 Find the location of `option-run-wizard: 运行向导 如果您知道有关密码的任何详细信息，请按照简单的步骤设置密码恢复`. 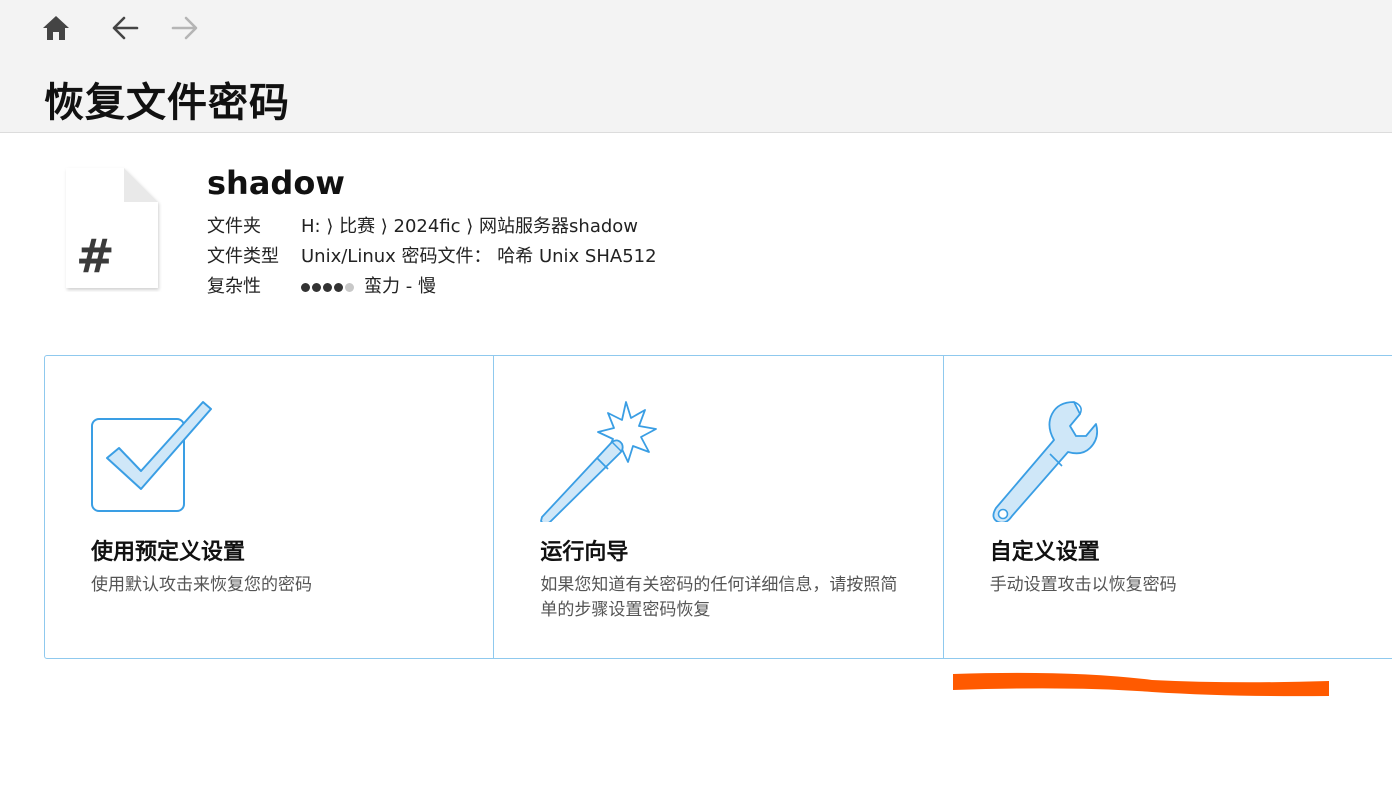

option-run-wizard: 运行向导 如果您知道有关密码的任何详细信息，请按照简单的步骤设置密码恢复 is located at coordinates (719, 507).